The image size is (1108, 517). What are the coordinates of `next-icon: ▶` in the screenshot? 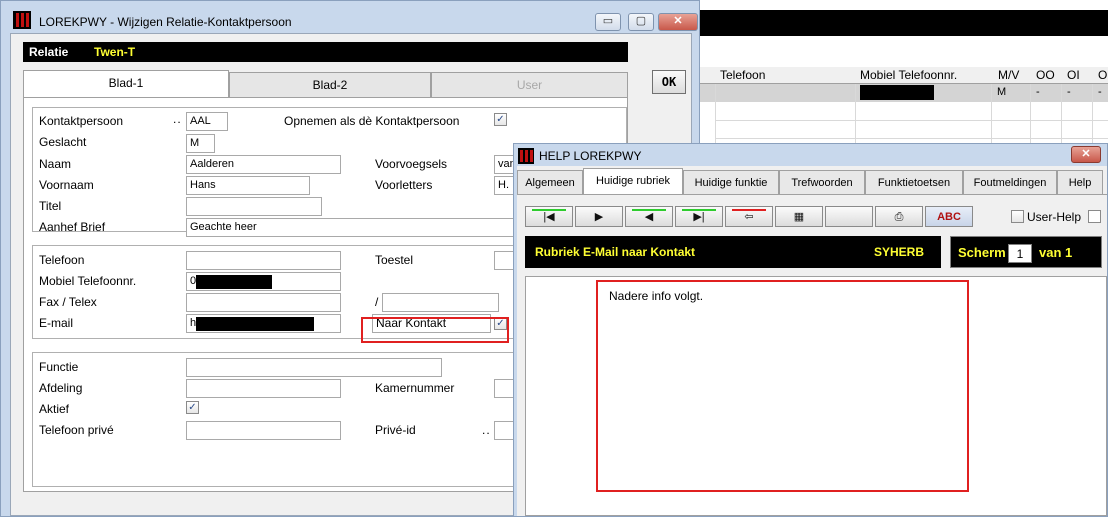 It's located at (599, 217).